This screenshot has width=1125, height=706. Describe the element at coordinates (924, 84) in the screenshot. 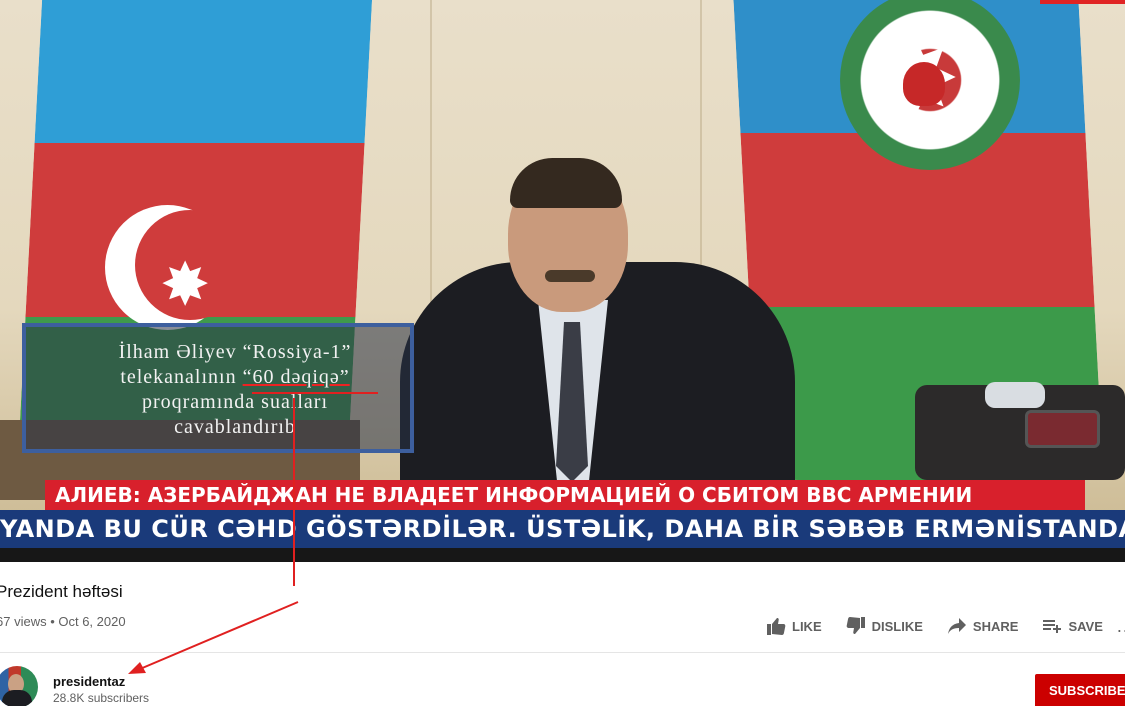

I see `emblem-flame-icon` at that location.